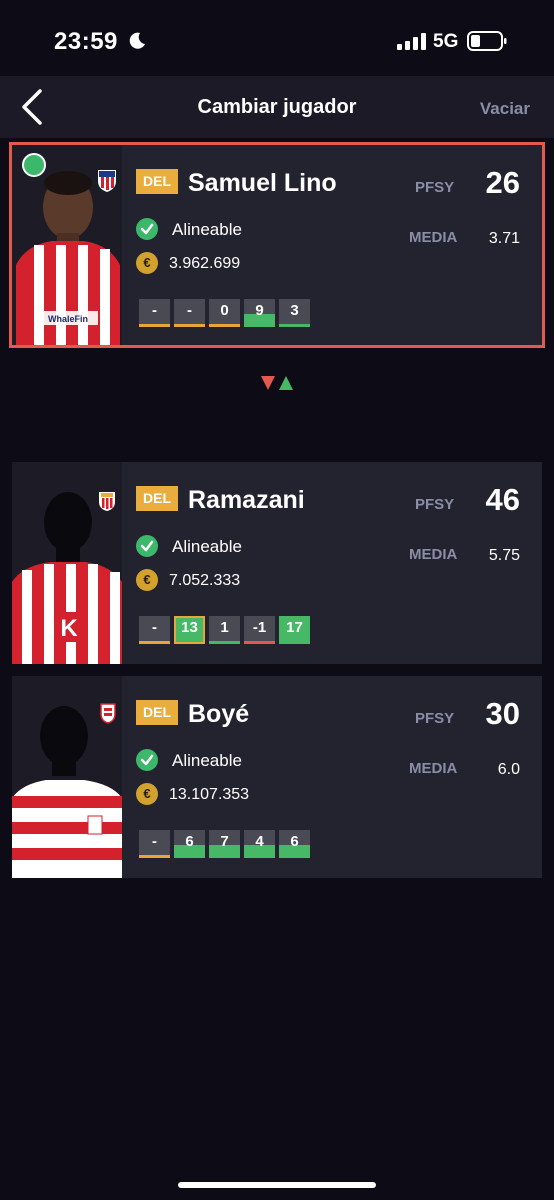 The image size is (554, 1200). What do you see at coordinates (69, 628) in the screenshot?
I see `svg-text: K` at bounding box center [69, 628].